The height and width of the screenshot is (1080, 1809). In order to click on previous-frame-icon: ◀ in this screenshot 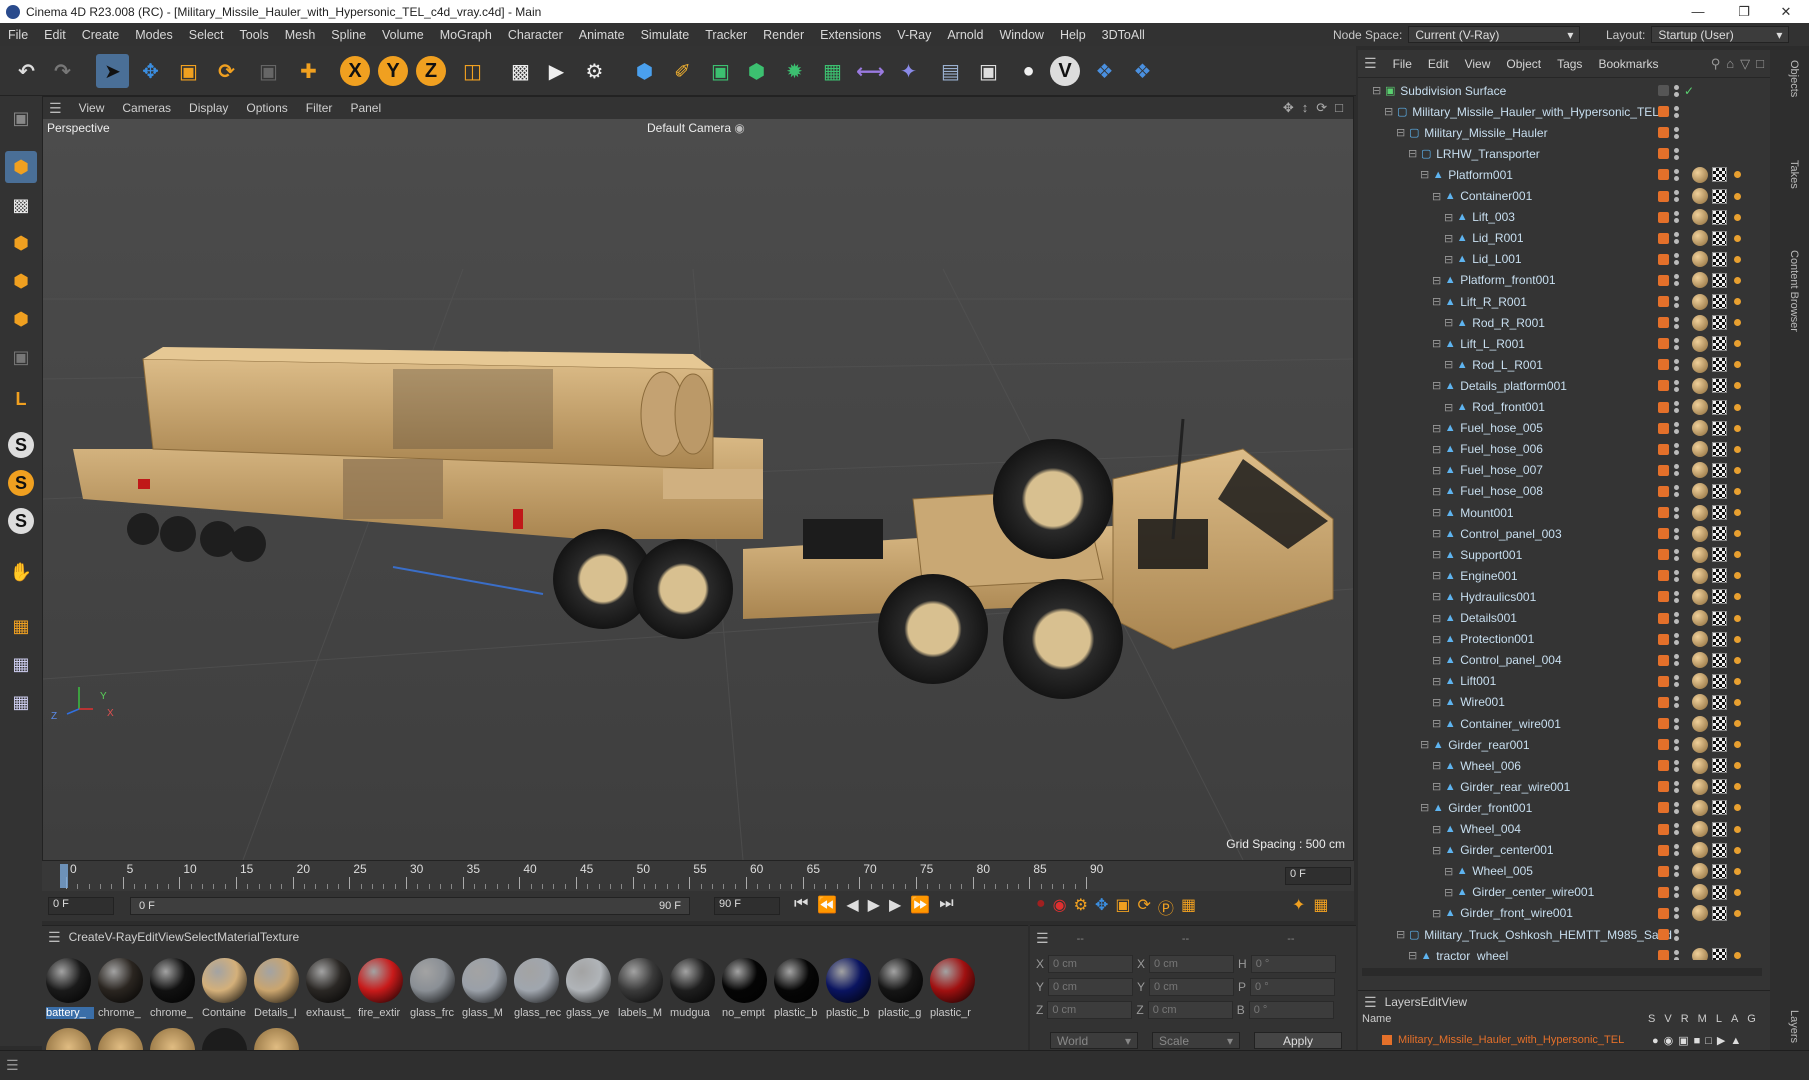, I will do `click(852, 905)`.